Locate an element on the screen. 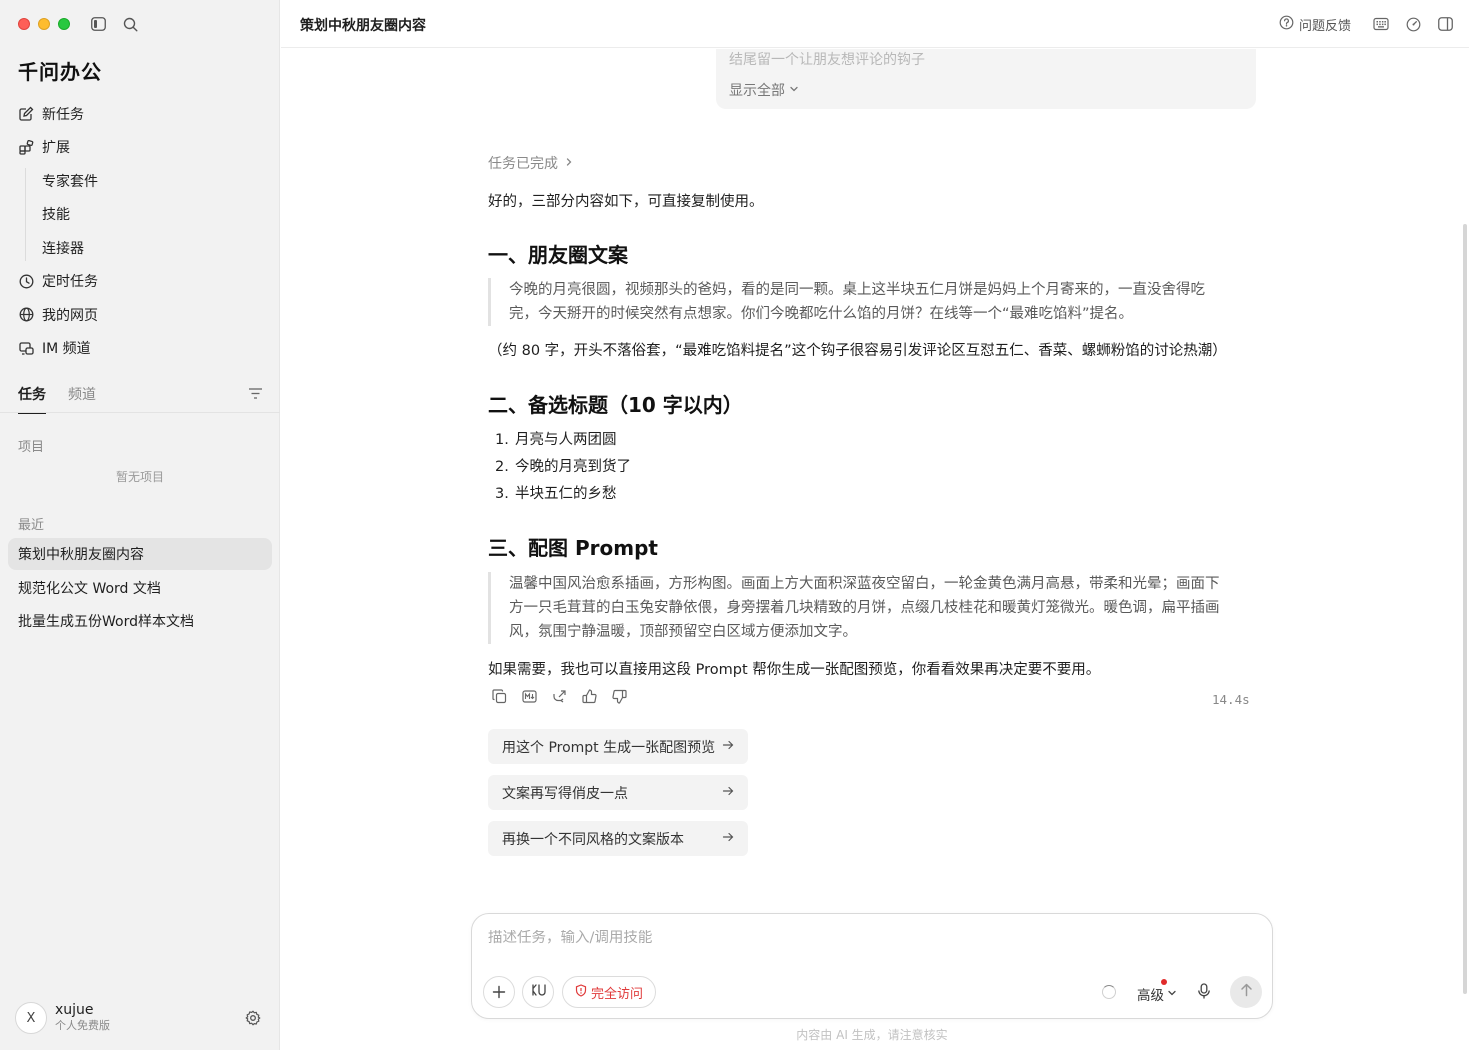 This screenshot has height=1050, width=1469. nav-extensions: 扩展 is located at coordinates (140, 148).